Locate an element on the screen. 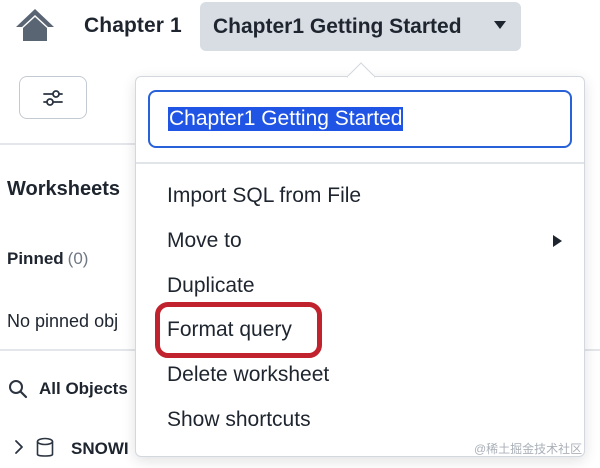  annotation-highlight-box is located at coordinates (238, 330).